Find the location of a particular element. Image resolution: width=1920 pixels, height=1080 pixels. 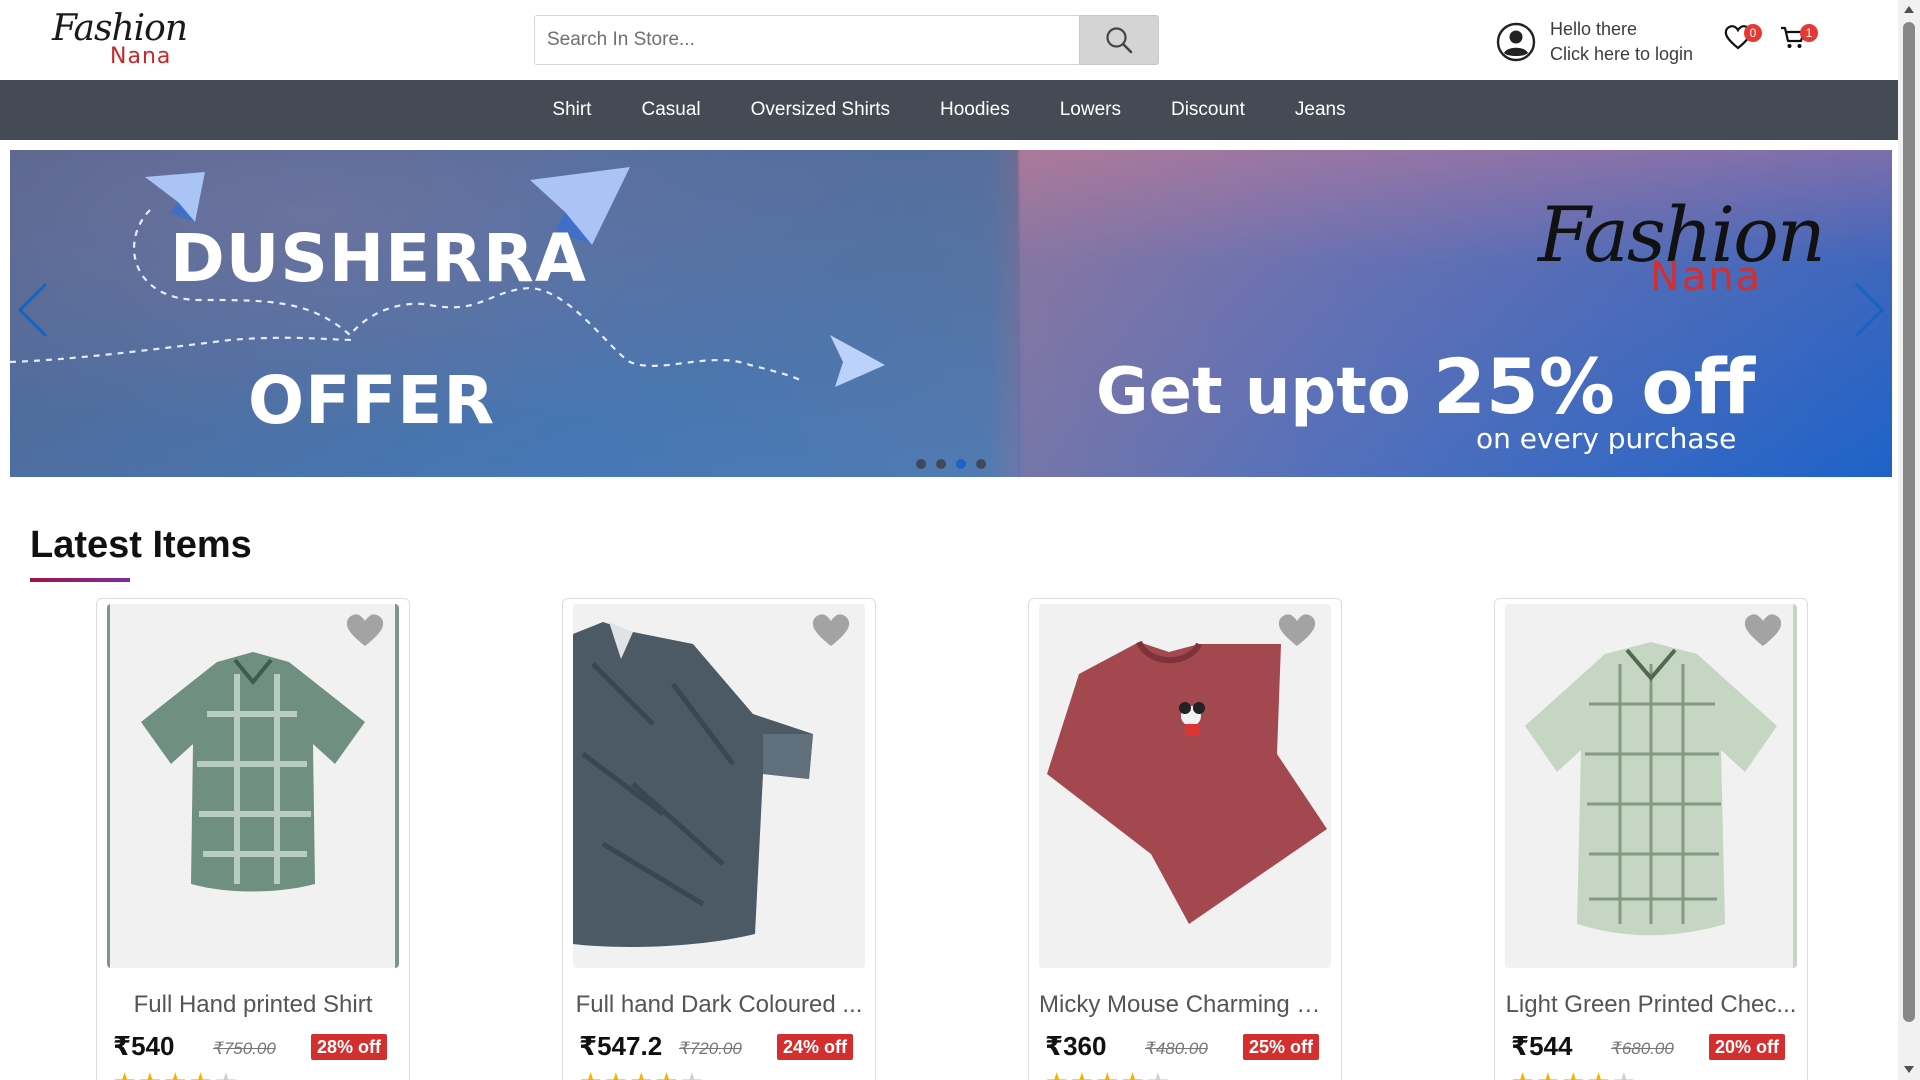

search-input is located at coordinates (806, 40).